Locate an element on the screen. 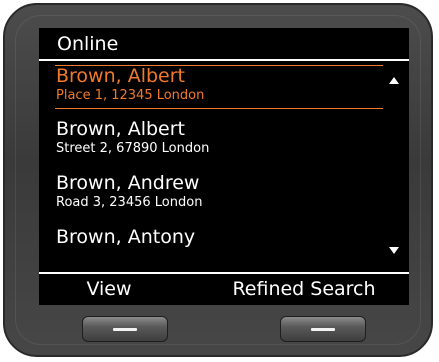 The height and width of the screenshot is (362, 439). right-softkey-button is located at coordinates (323, 329).